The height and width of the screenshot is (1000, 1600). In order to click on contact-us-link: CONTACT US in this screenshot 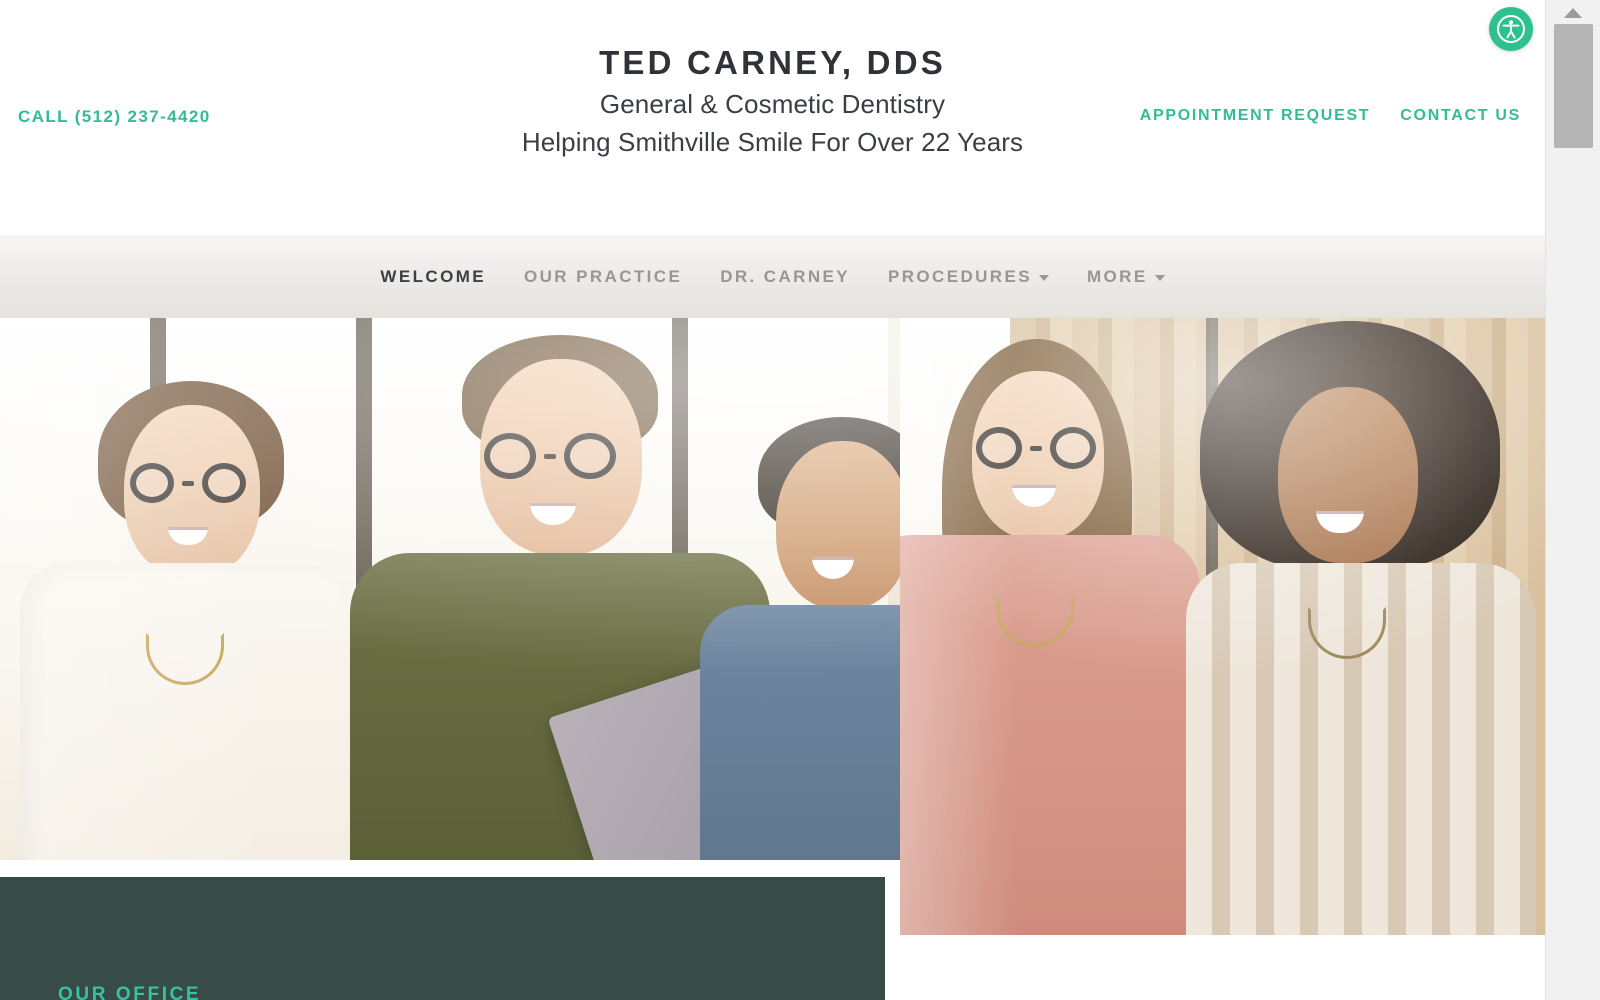, I will do `click(1460, 116)`.